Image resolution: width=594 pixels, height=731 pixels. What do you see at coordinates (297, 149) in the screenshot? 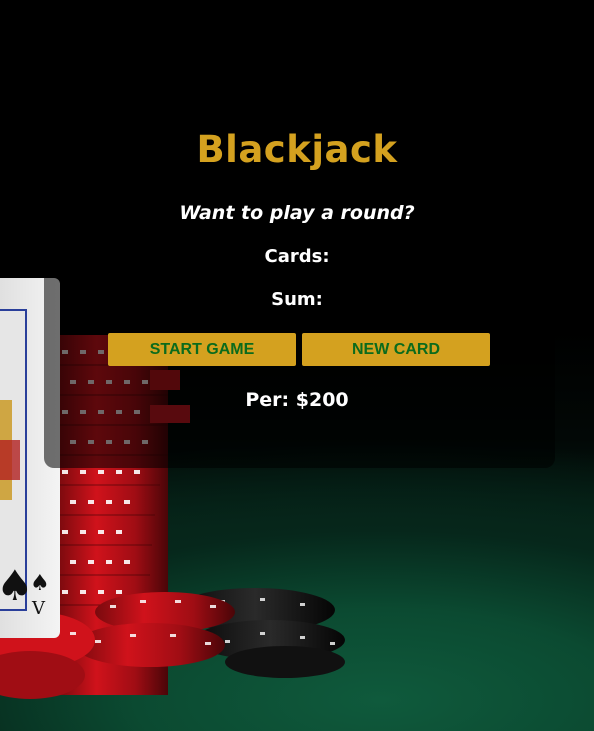
I see `game-title: Blackjack` at bounding box center [297, 149].